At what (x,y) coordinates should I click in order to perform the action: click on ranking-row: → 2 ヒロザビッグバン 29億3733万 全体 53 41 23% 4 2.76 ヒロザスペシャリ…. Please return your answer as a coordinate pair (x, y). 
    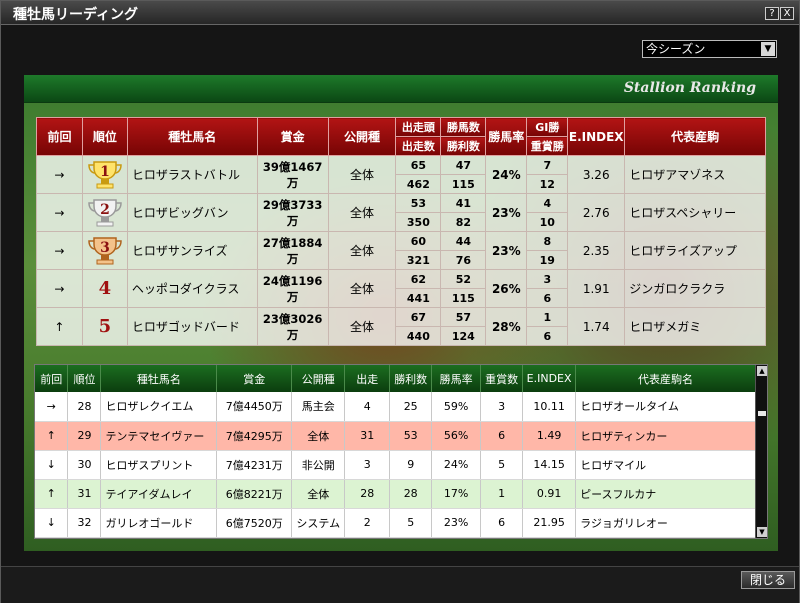
    Looking at the image, I should click on (401, 212).